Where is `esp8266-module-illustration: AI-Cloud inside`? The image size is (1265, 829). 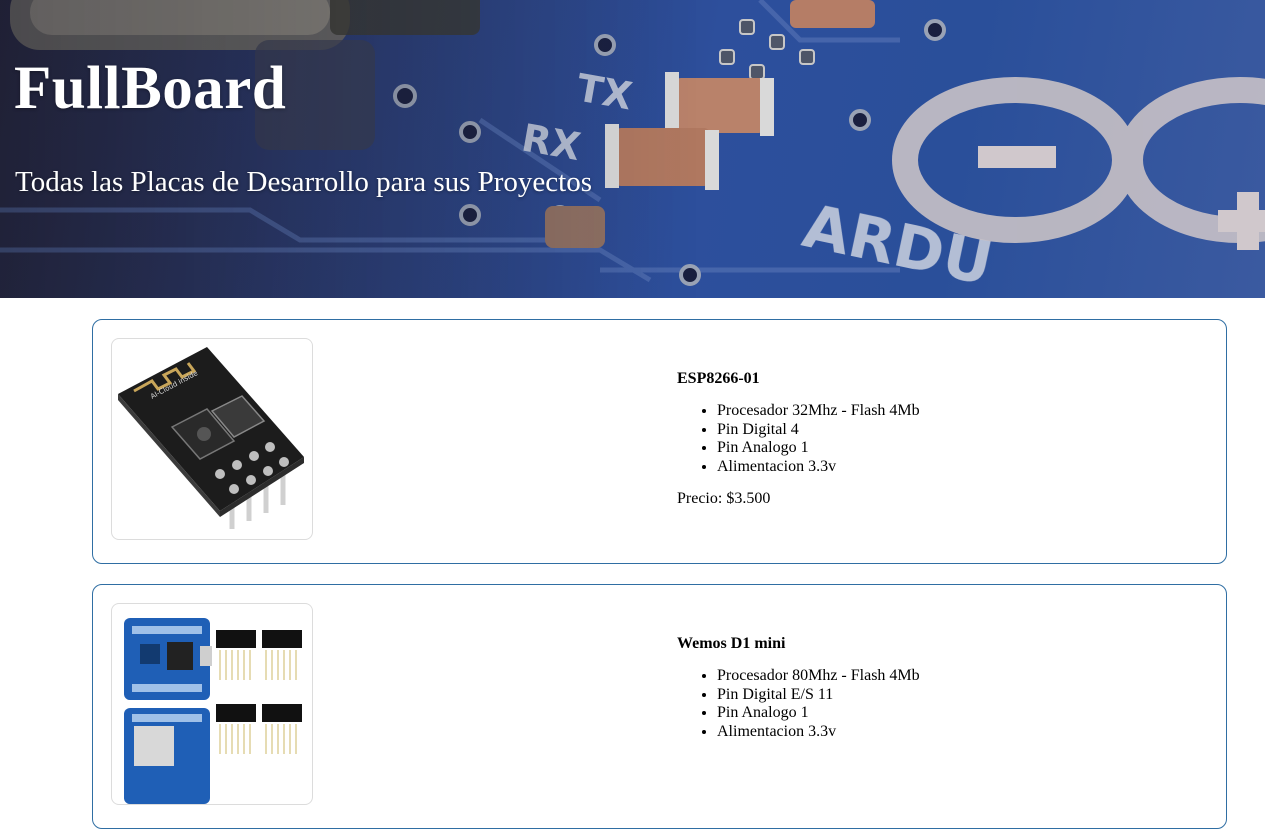
esp8266-module-illustration: AI-Cloud inside is located at coordinates (211, 438).